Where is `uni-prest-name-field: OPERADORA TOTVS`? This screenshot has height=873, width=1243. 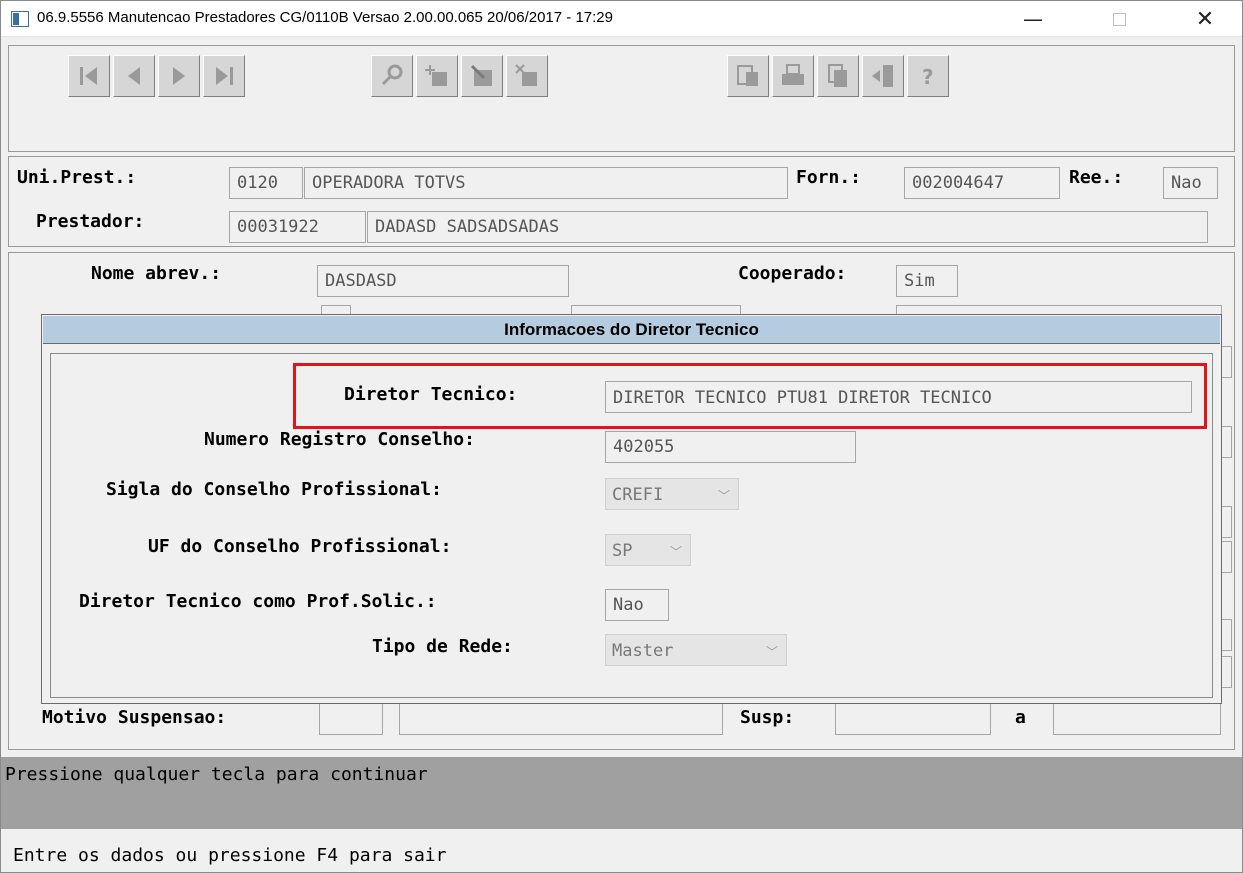
uni-prest-name-field: OPERADORA TOTVS is located at coordinates (546, 183).